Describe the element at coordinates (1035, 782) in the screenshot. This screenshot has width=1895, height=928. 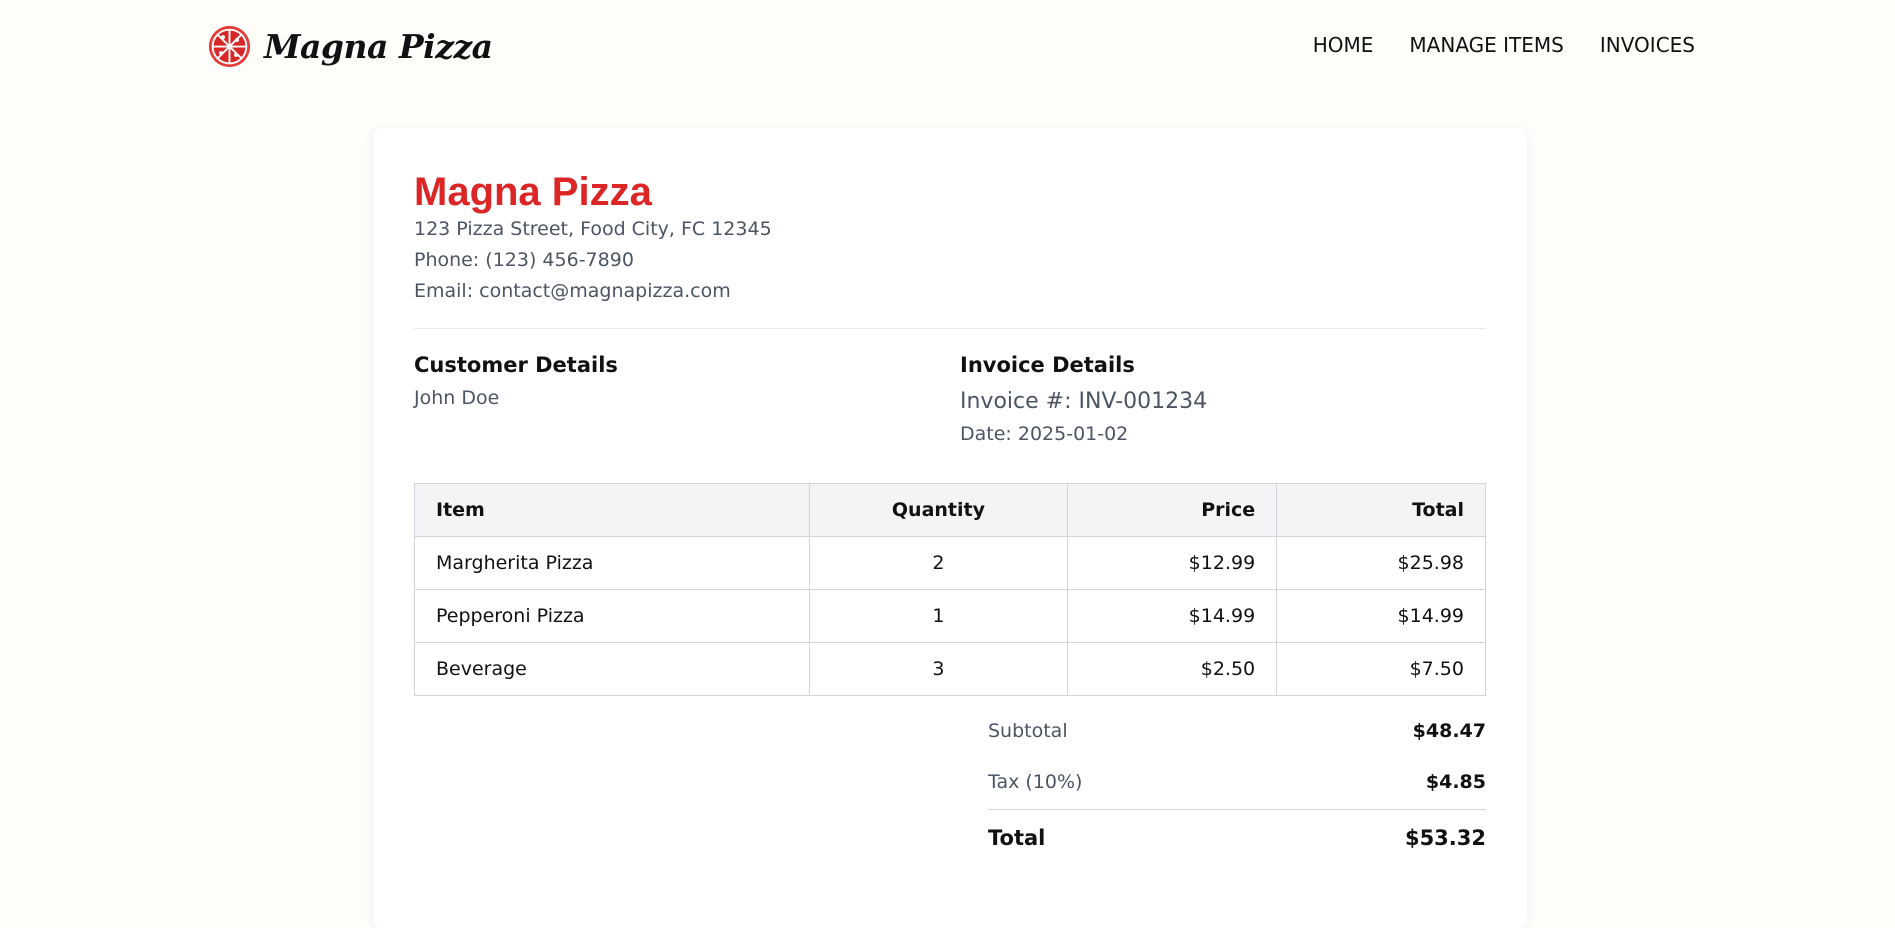
I see `tax-label: Tax (10%)` at that location.